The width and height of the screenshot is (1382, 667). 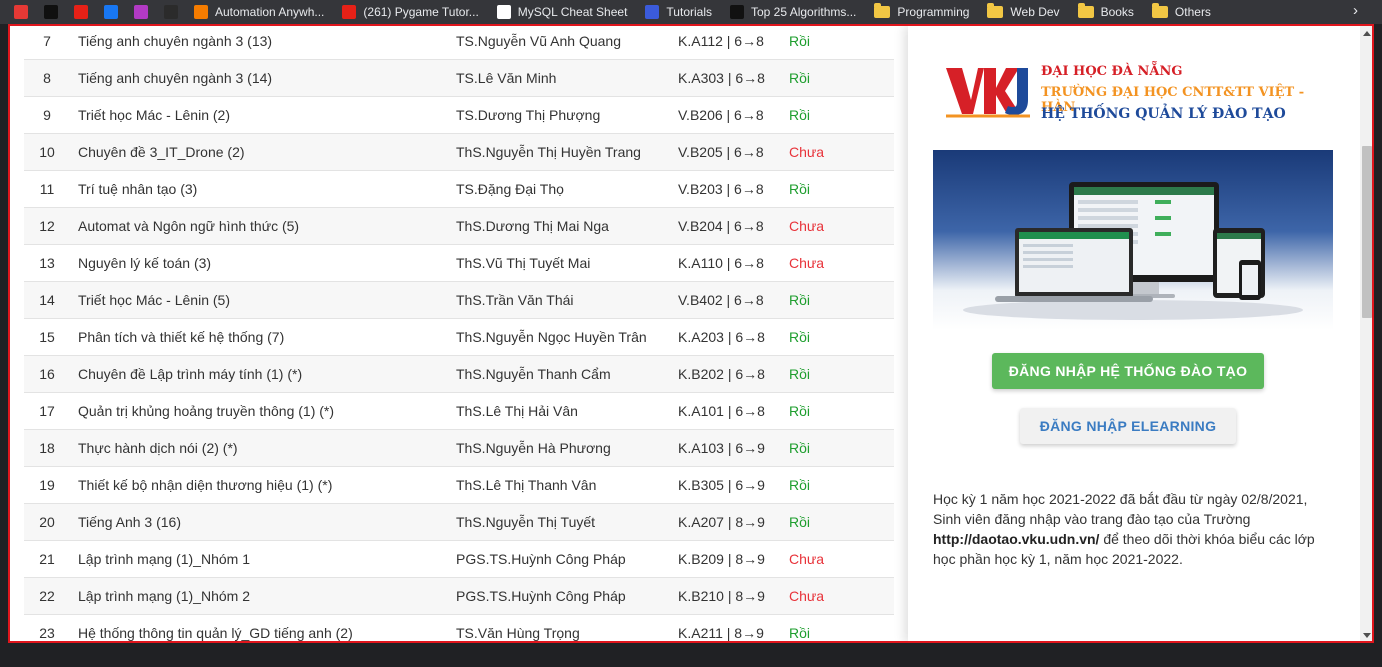 What do you see at coordinates (1366, 333) in the screenshot?
I see `page-scrollbar` at bounding box center [1366, 333].